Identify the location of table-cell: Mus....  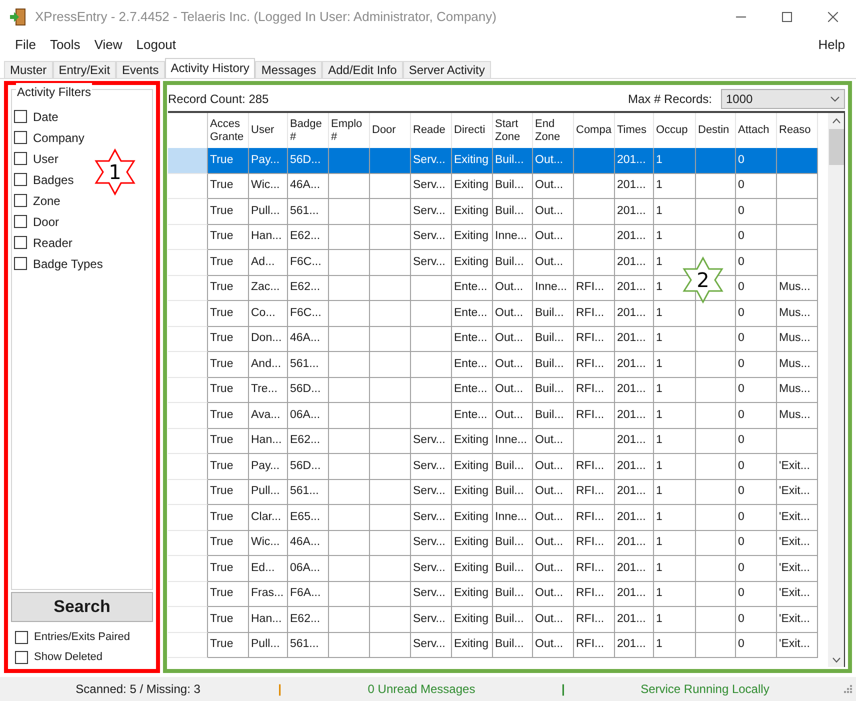
(797, 339).